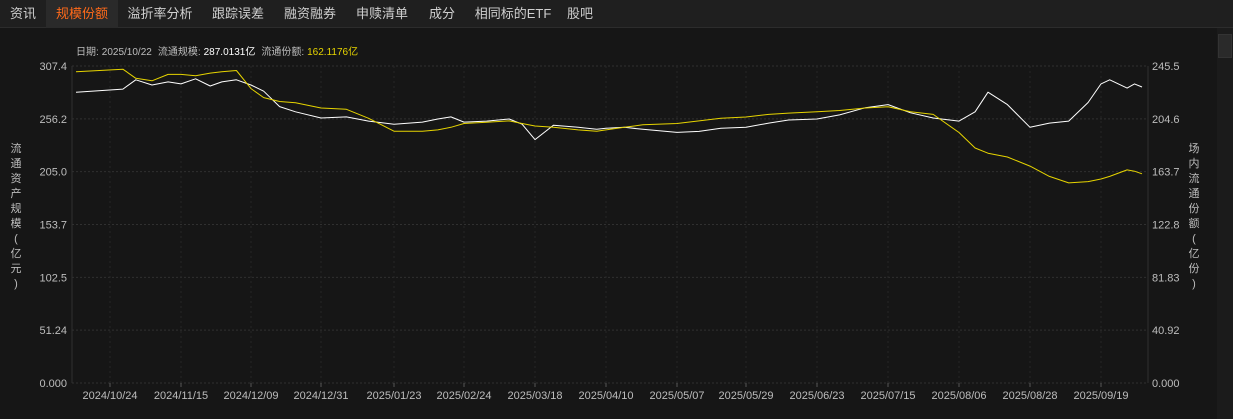  Describe the element at coordinates (1166, 278) in the screenshot. I see `right-tick-label: 81.83` at that location.